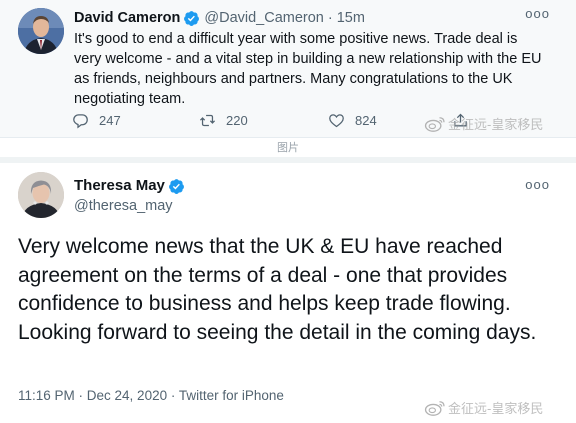 This screenshot has width=576, height=423. What do you see at coordinates (351, 18) in the screenshot?
I see `tweet-timestamp: 15m` at bounding box center [351, 18].